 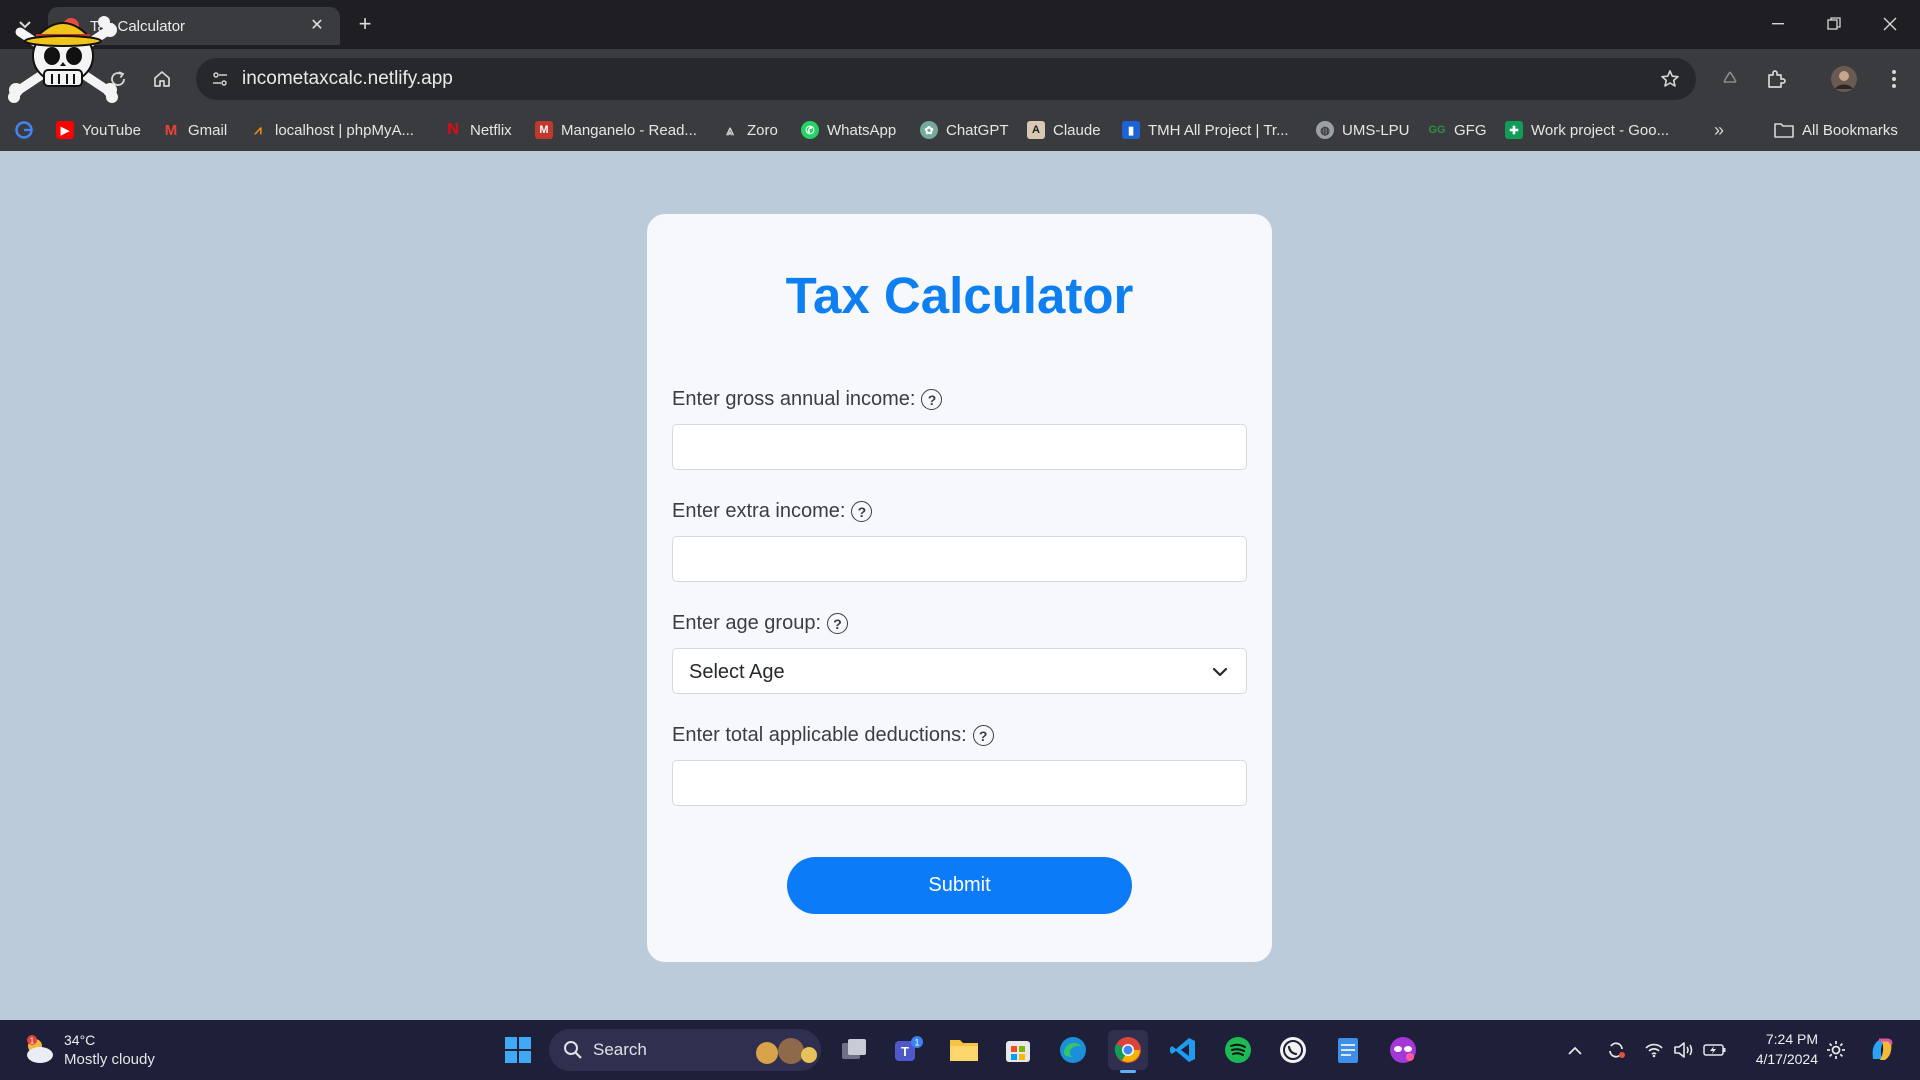 What do you see at coordinates (1784, 130) in the screenshot?
I see `folder-icon` at bounding box center [1784, 130].